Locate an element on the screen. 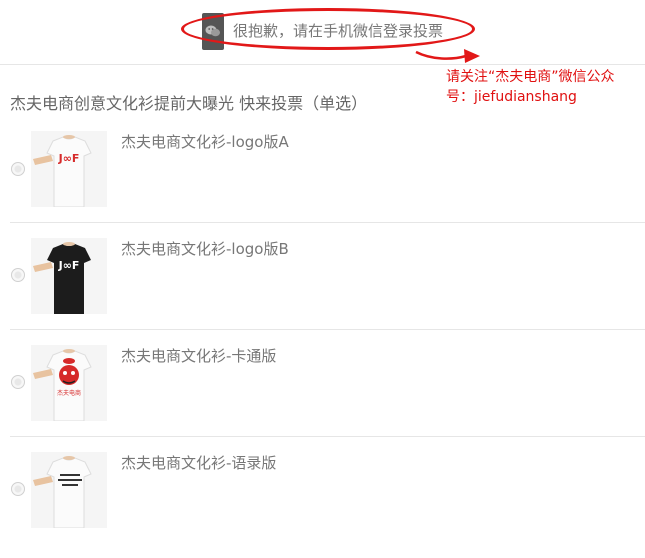 Image resolution: width=645 pixels, height=558 pixels. svg-text: 杰夫电商 is located at coordinates (69, 393).